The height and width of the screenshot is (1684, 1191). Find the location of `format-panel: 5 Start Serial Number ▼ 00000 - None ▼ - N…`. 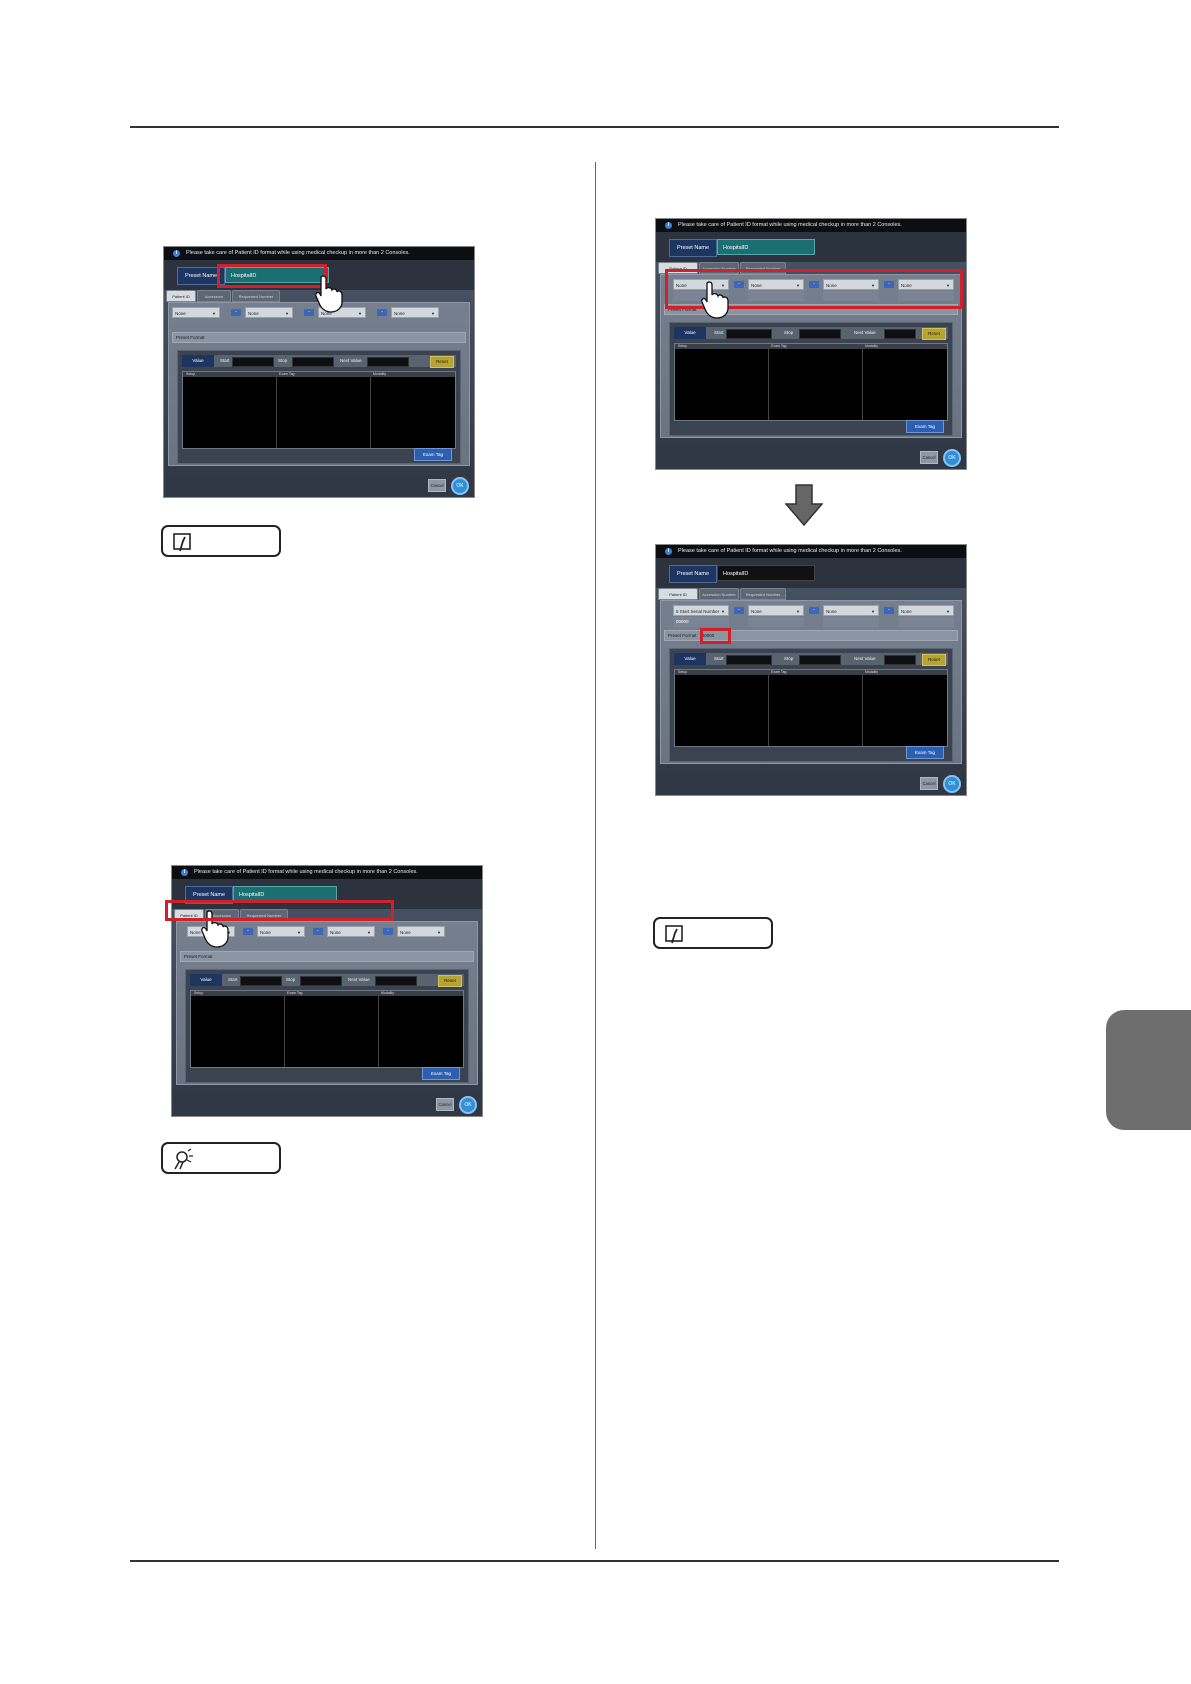

format-panel: 5 Start Serial Number ▼ 00000 - None ▼ - N… is located at coordinates (811, 682).